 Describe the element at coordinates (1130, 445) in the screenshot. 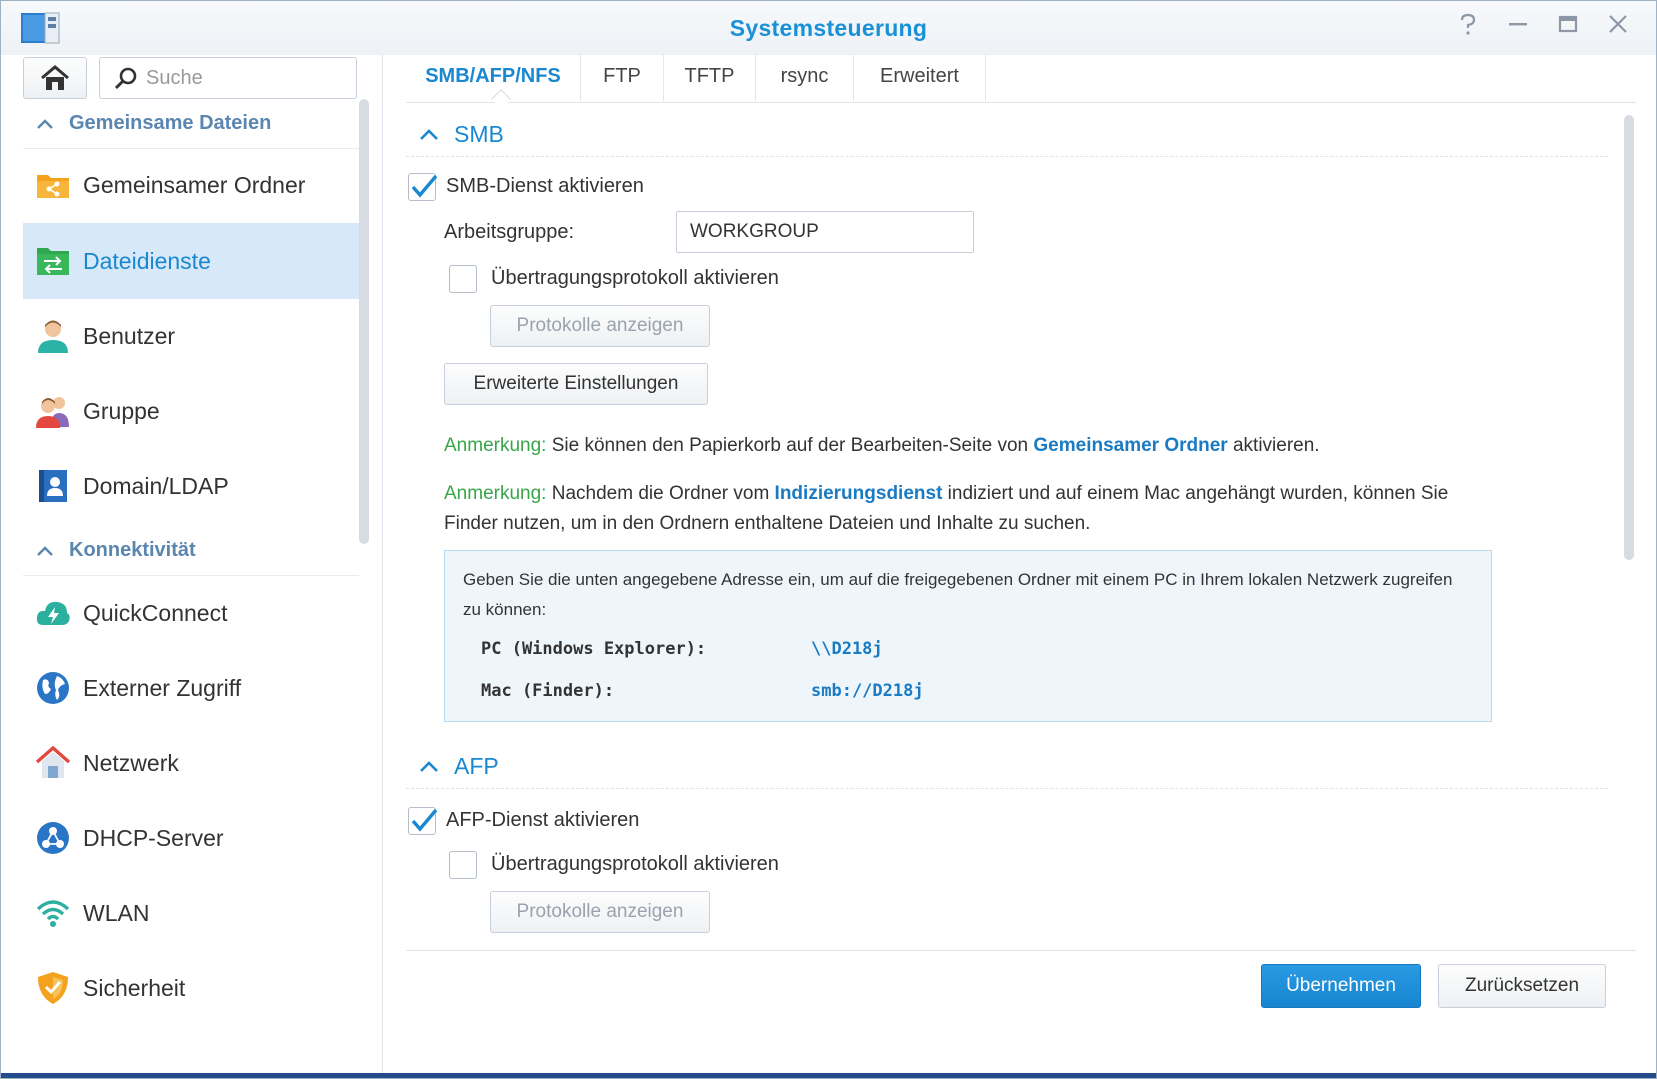

I see `shared-folder-link: Gemeinsamer Ordner` at that location.